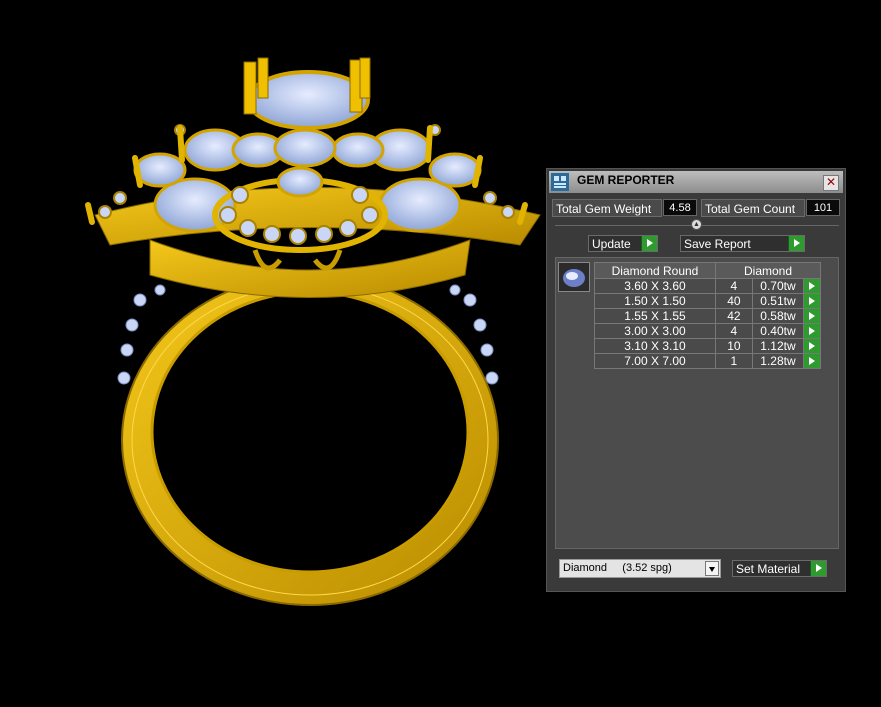 This screenshot has height=707, width=881. Describe the element at coordinates (607, 208) in the screenshot. I see `total-gem-weight-label: Total Gem Weight` at that location.